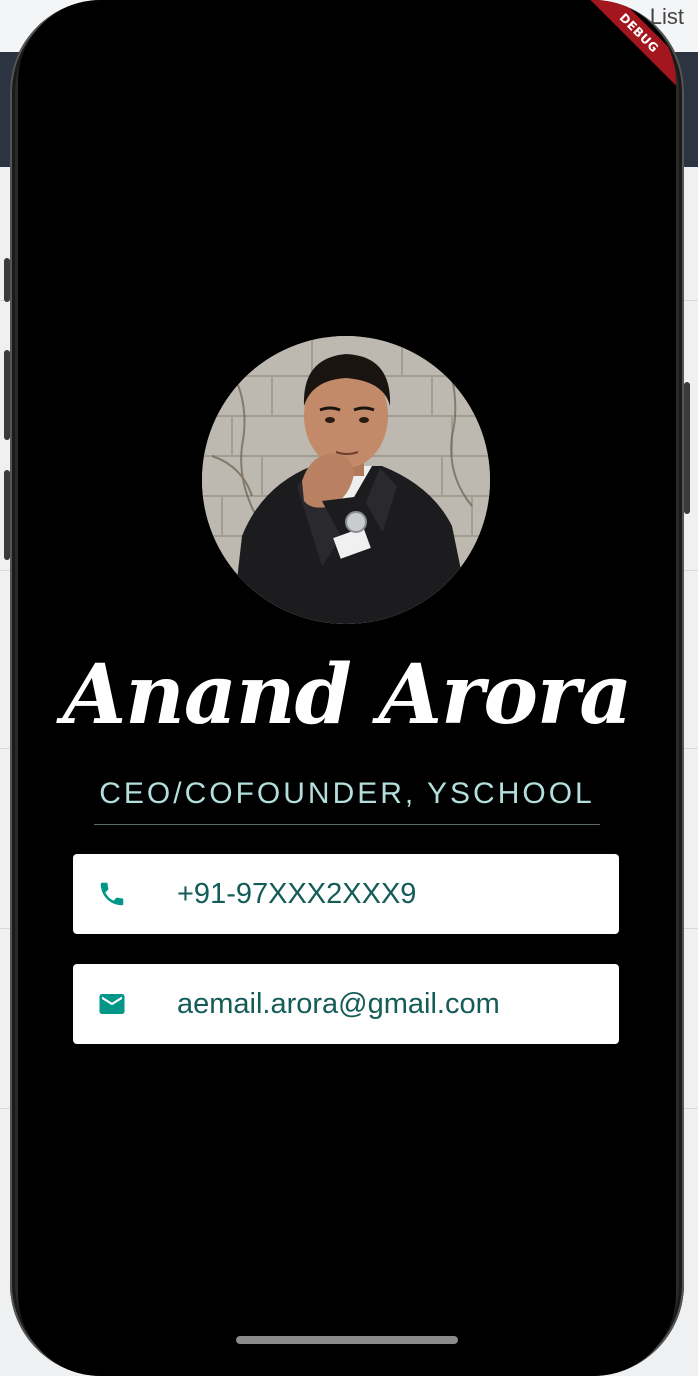 The width and height of the screenshot is (698, 1376). What do you see at coordinates (297, 894) in the screenshot?
I see `phone-number: +91-97XXX2XXX9` at bounding box center [297, 894].